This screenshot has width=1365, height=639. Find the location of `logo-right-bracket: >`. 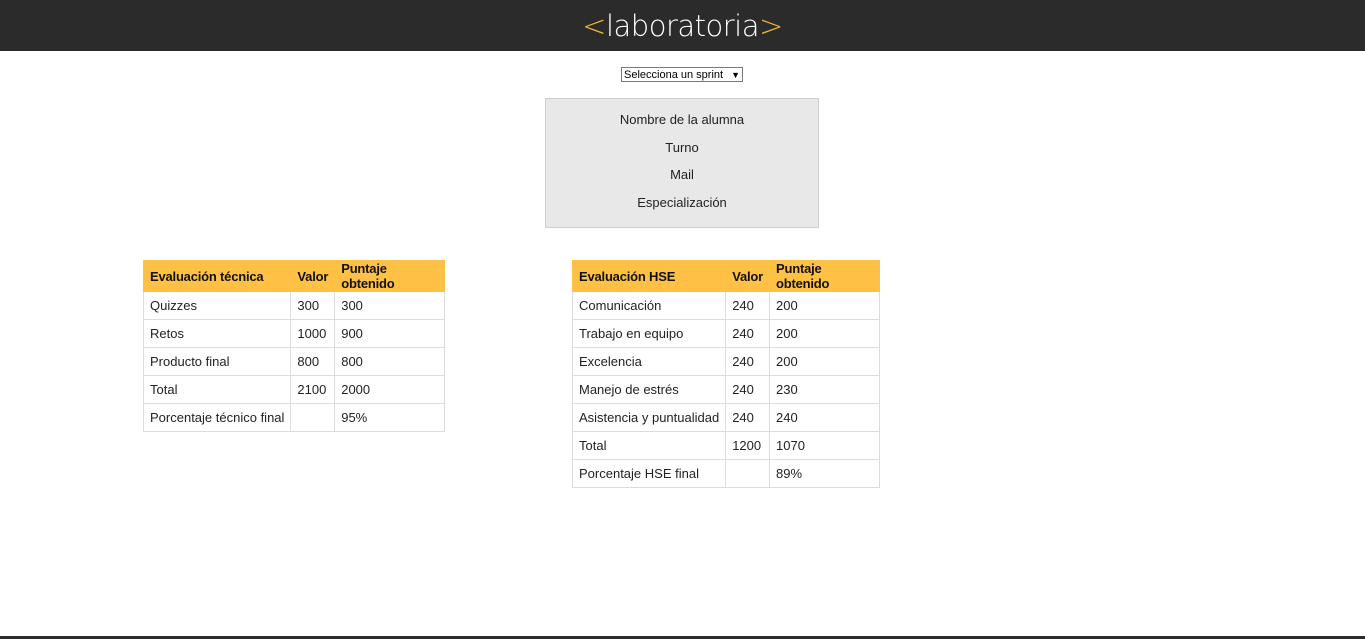

logo-right-bracket: > is located at coordinates (771, 25).